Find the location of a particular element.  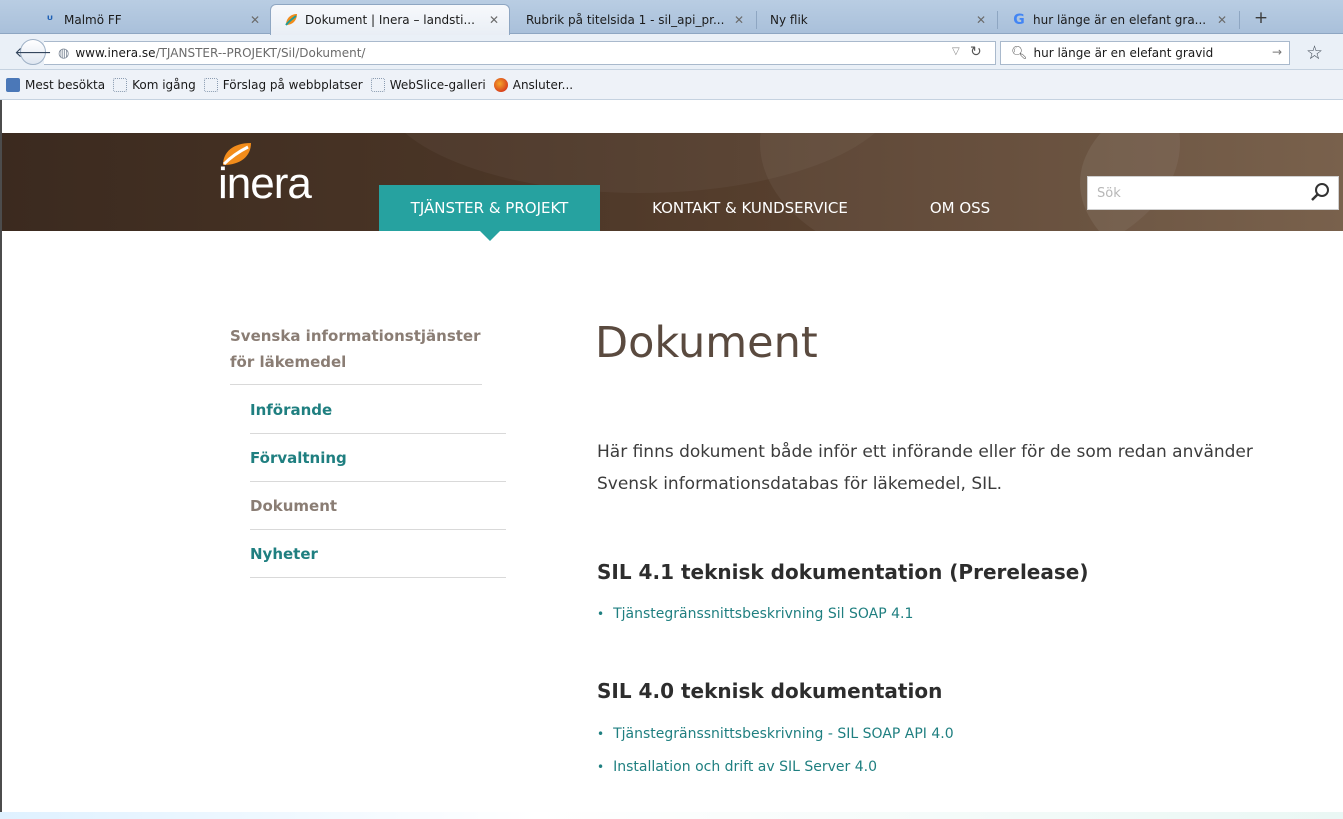

search-input: hur länge är en elefant gravid is located at coordinates (1124, 53).